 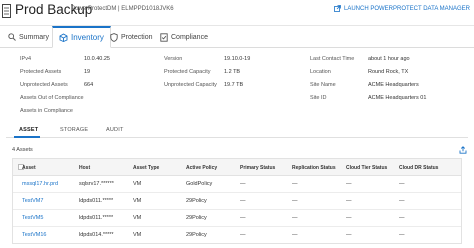 I want to click on summary-key: Protected Assets, so click(x=41, y=72).